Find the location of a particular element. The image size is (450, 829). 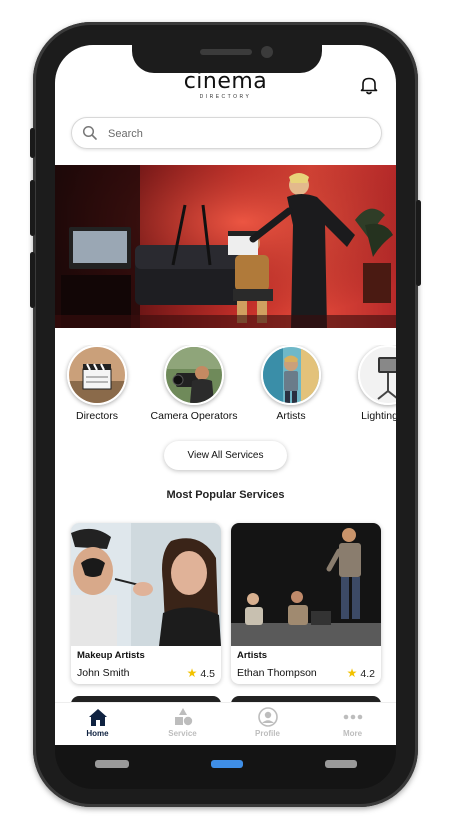

card-category: Makeup Artists is located at coordinates (111, 655).